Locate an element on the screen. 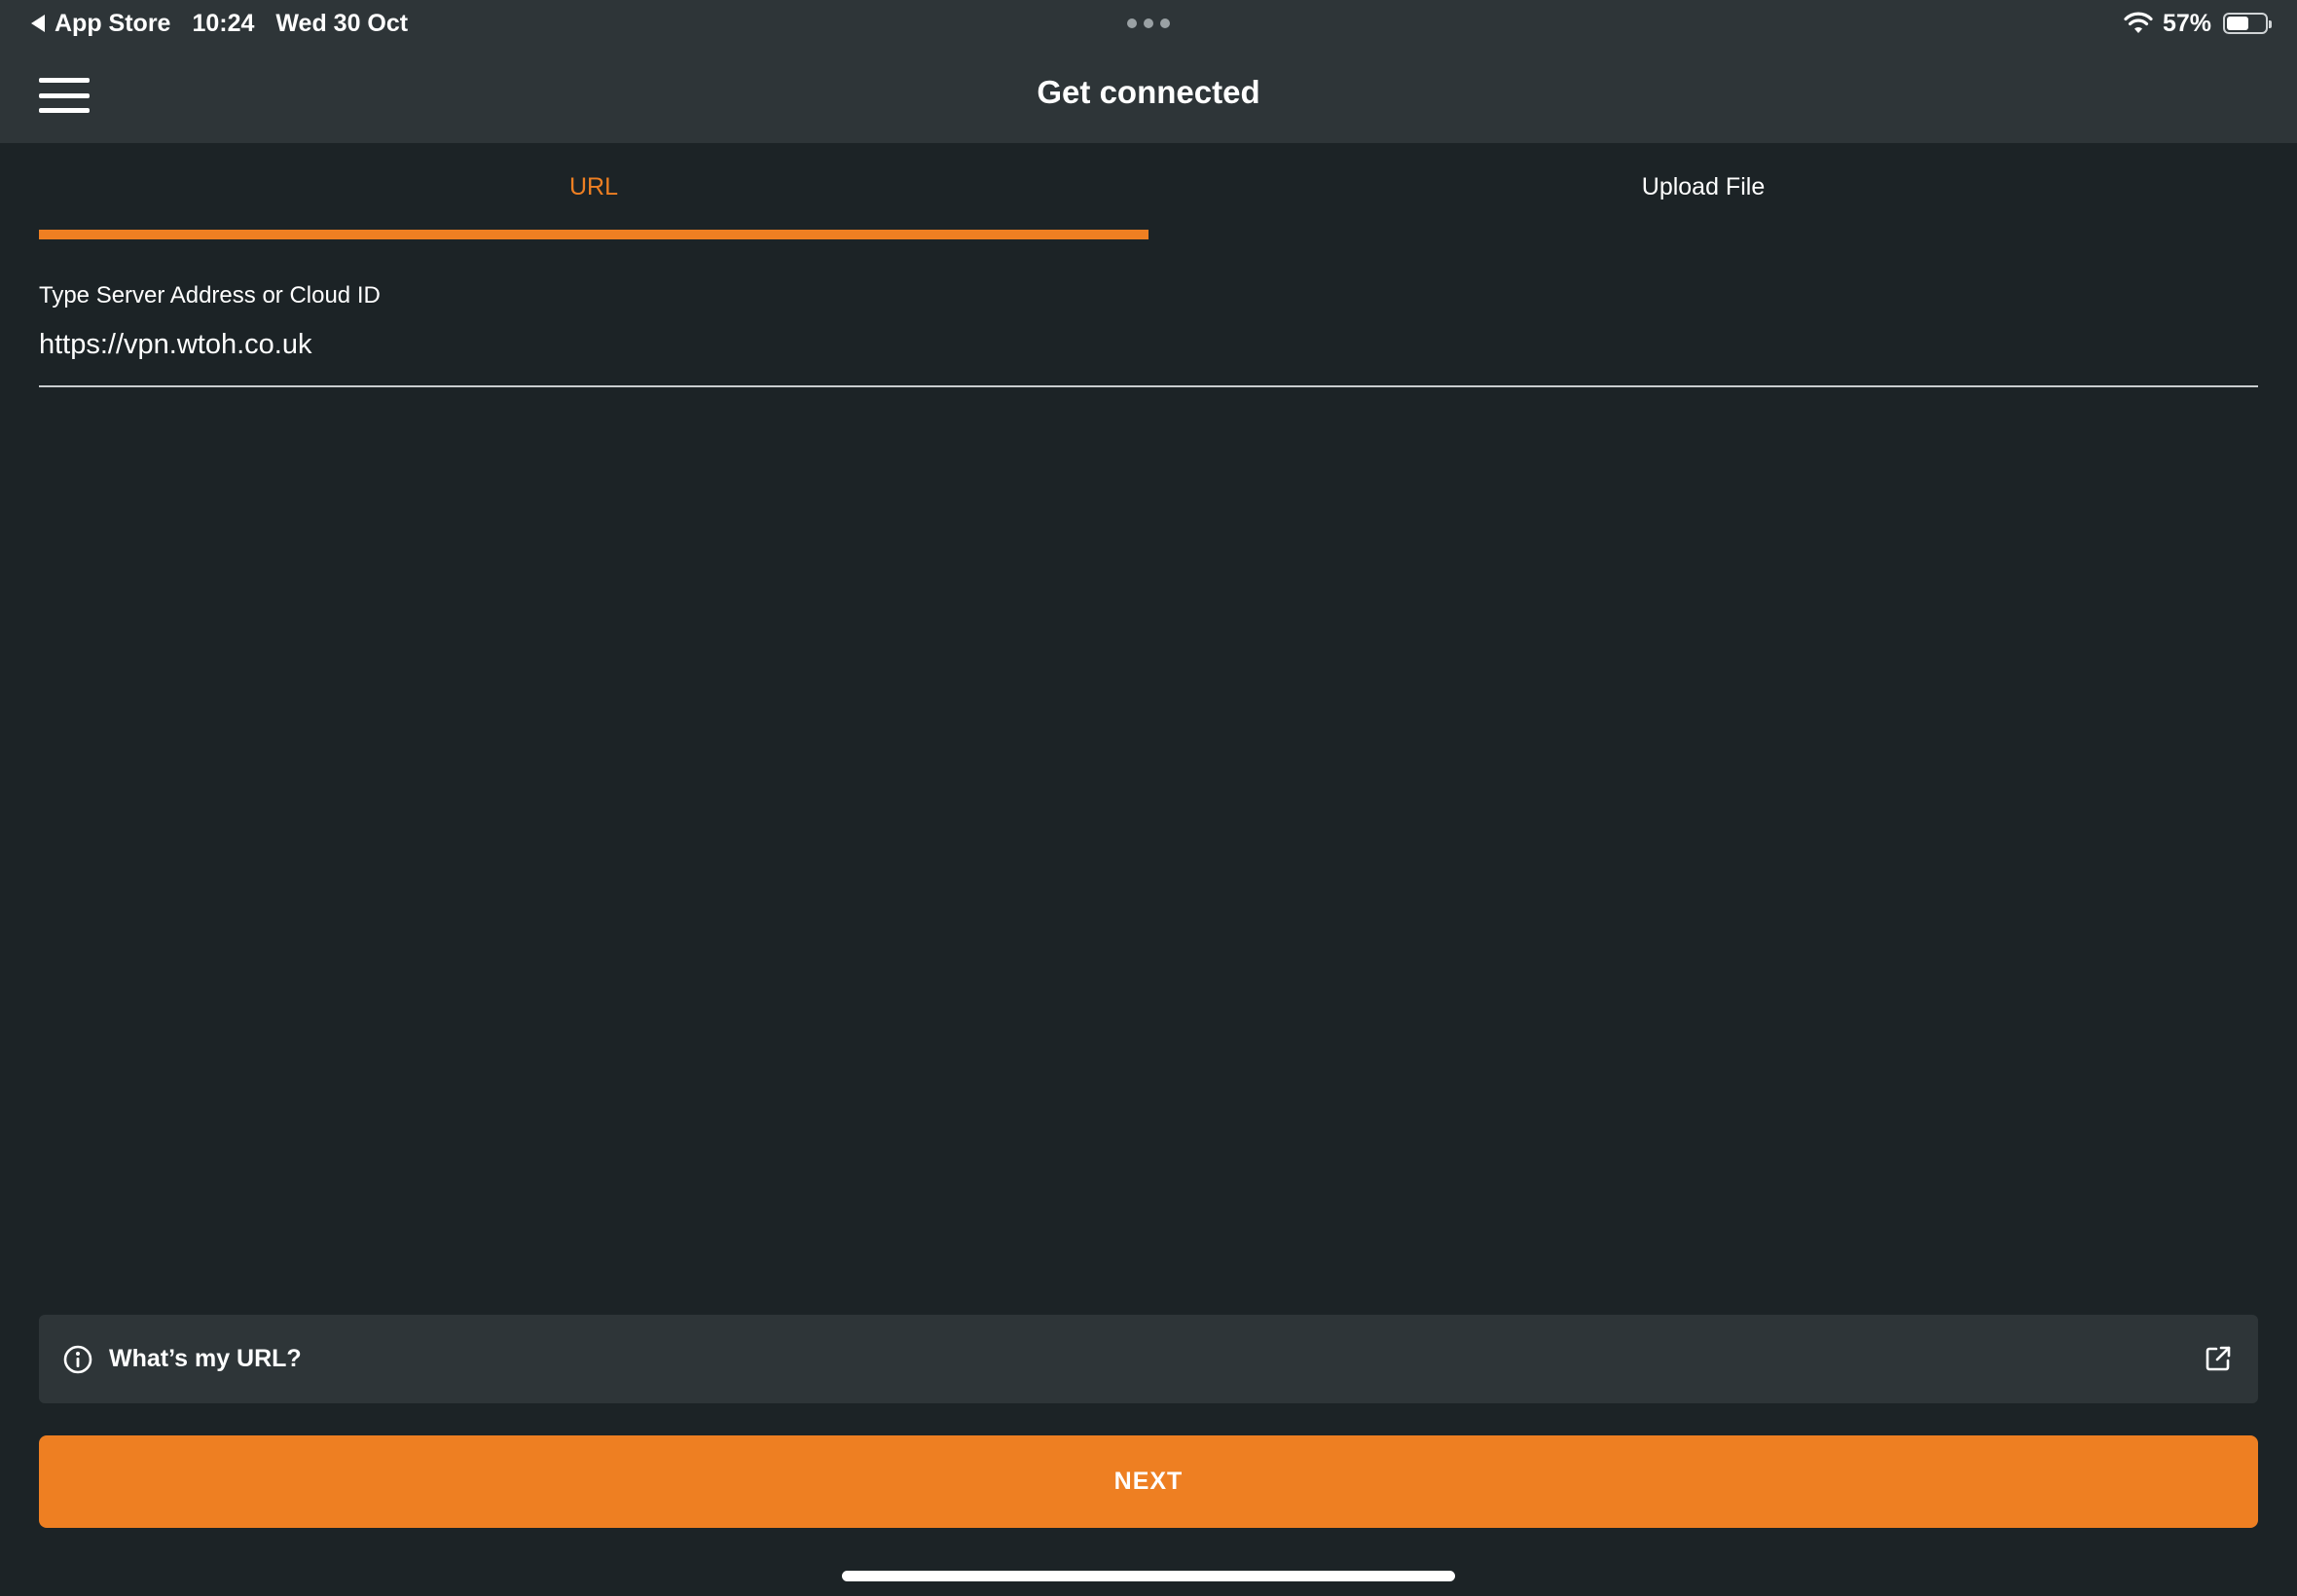 This screenshot has width=2297, height=1596. tab-url: URL is located at coordinates (593, 191).